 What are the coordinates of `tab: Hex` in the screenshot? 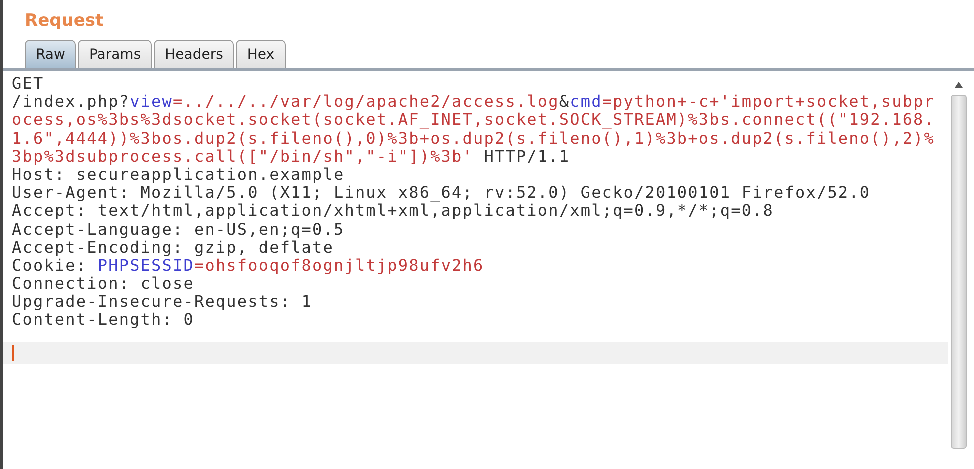 It's located at (261, 54).